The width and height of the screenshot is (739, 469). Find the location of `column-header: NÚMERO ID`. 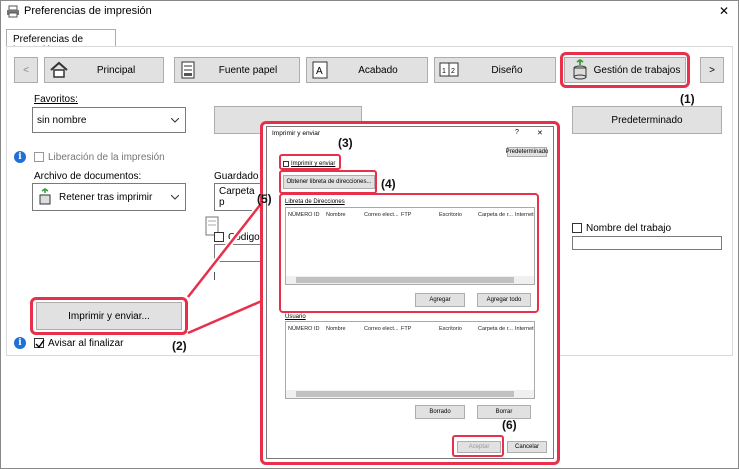

column-header: NÚMERO ID is located at coordinates (304, 329).